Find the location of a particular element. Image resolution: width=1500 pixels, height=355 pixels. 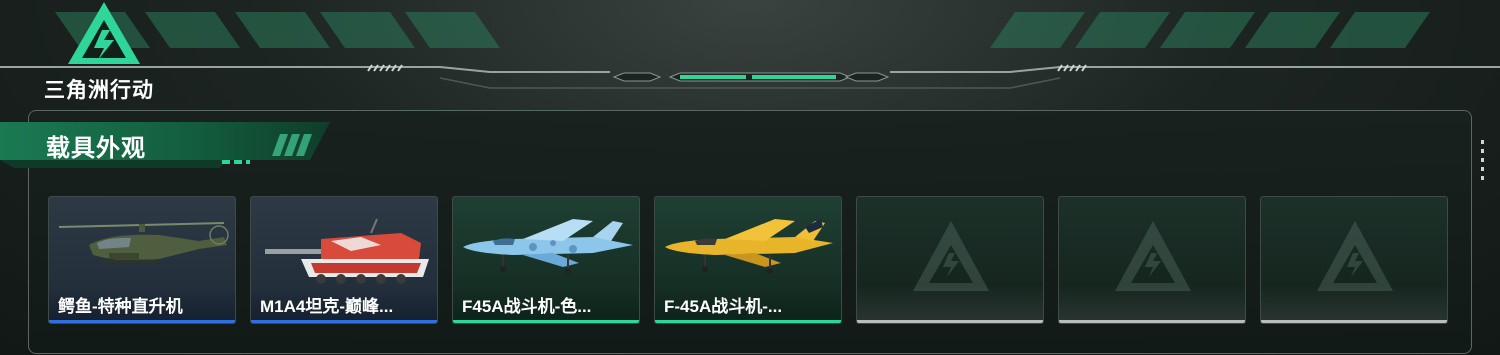

helicopter-icon is located at coordinates (143, 242).